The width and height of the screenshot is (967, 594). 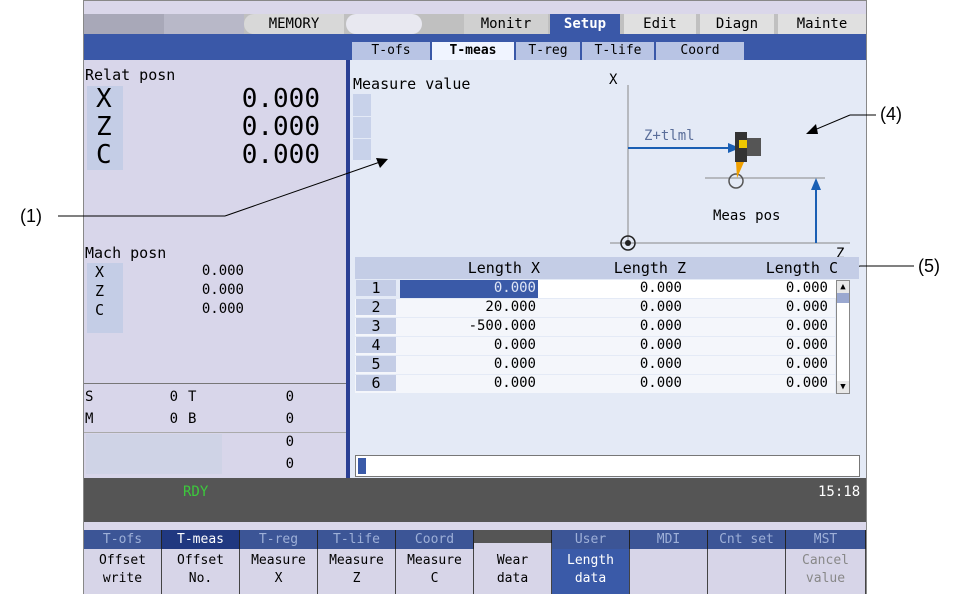 I want to click on cell-1-x: 0.000, so click(x=478, y=288).